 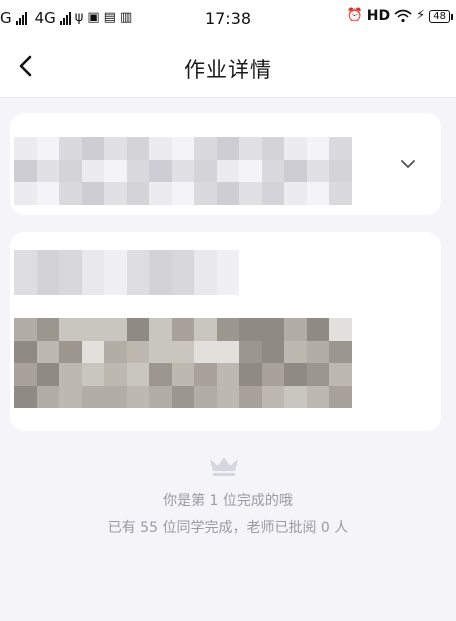 I want to click on wifi-icon, so click(x=403, y=16).